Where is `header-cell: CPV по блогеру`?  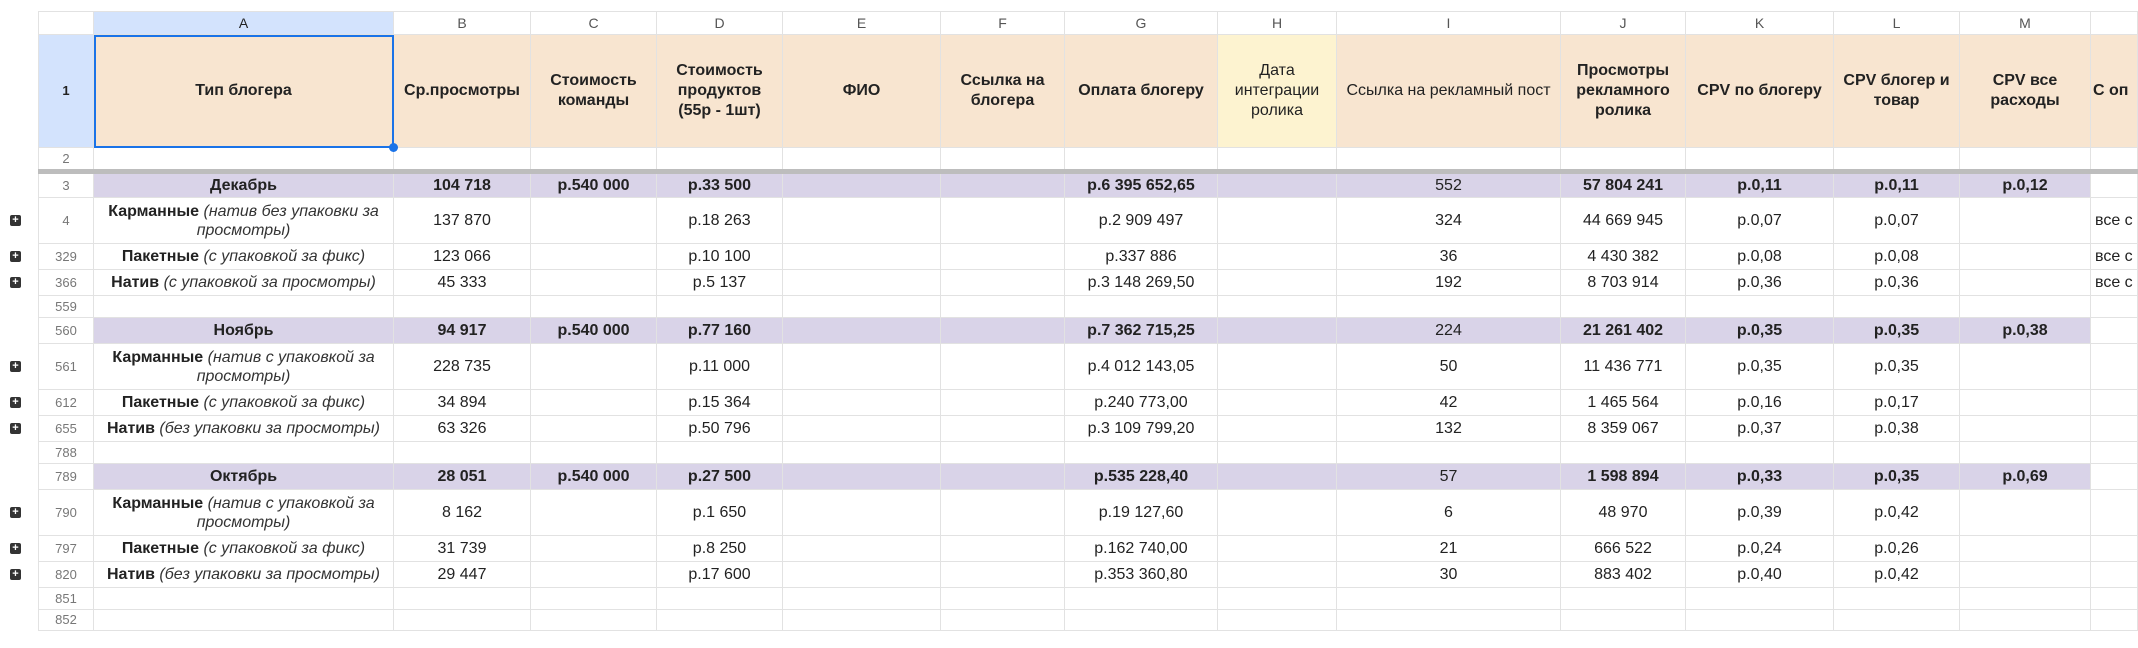
header-cell: CPV по блогеру is located at coordinates (1759, 91).